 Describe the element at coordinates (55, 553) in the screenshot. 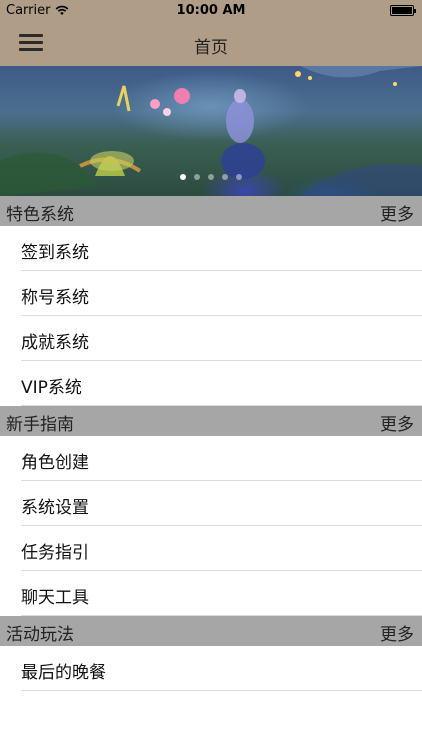

I see `list-item-label: 任务指引` at that location.